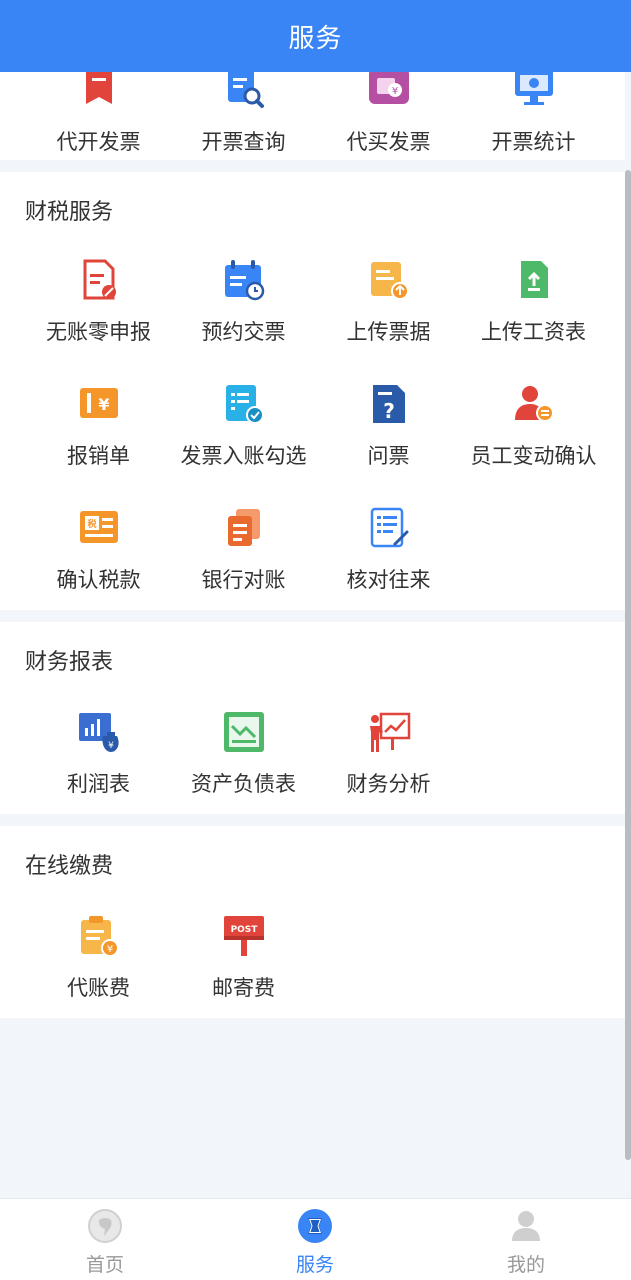 The height and width of the screenshot is (1280, 631). What do you see at coordinates (389, 280) in the screenshot?
I see `upload-receipt-icon` at bounding box center [389, 280].